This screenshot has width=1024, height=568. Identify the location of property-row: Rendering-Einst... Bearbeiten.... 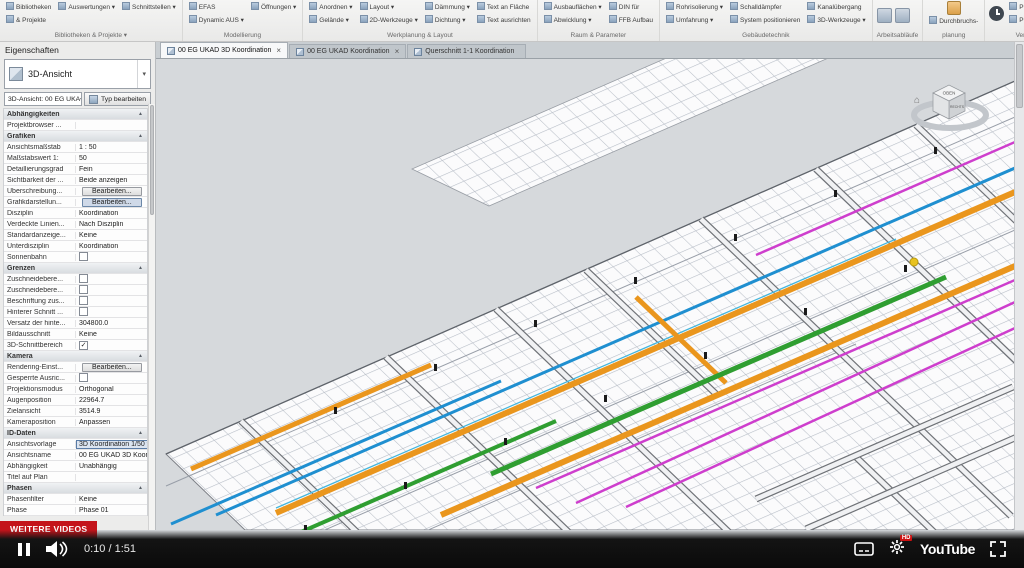
(75, 367).